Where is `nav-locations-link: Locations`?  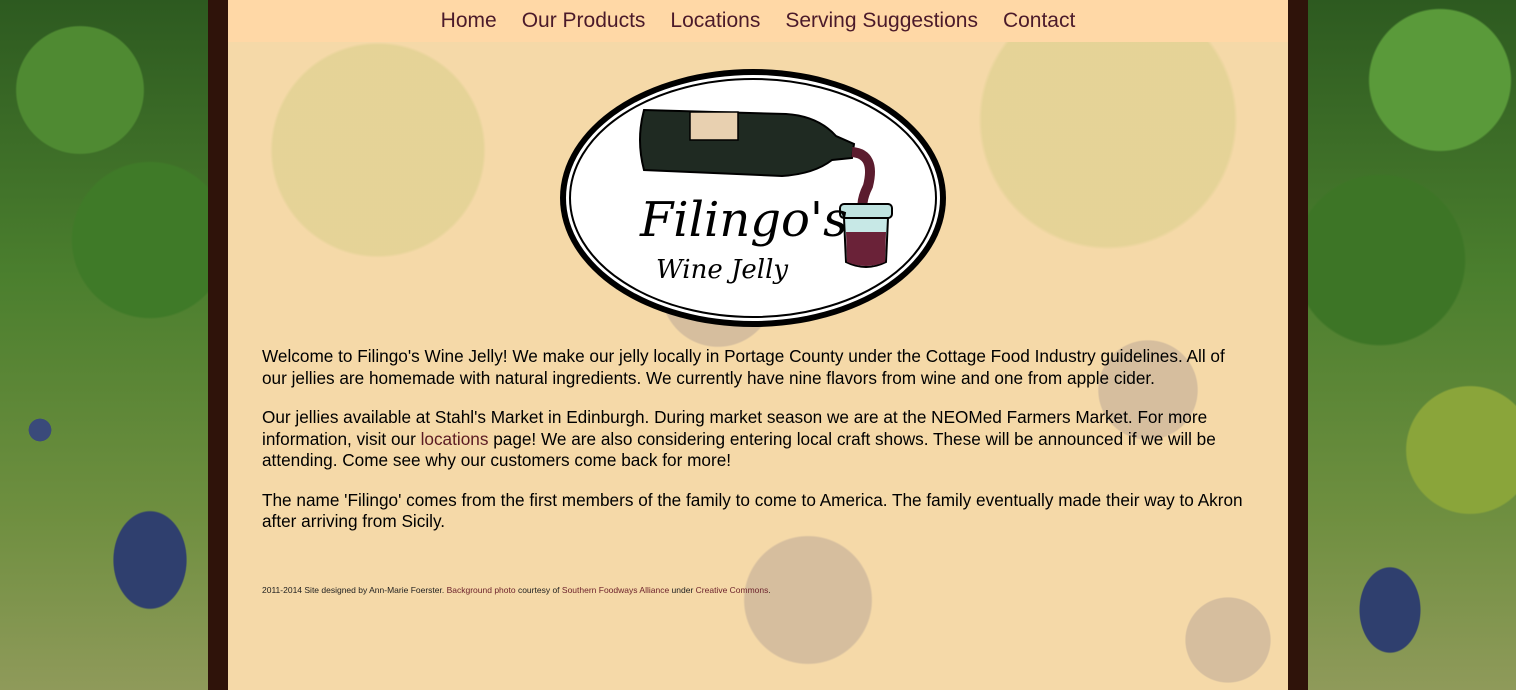 nav-locations-link: Locations is located at coordinates (715, 21).